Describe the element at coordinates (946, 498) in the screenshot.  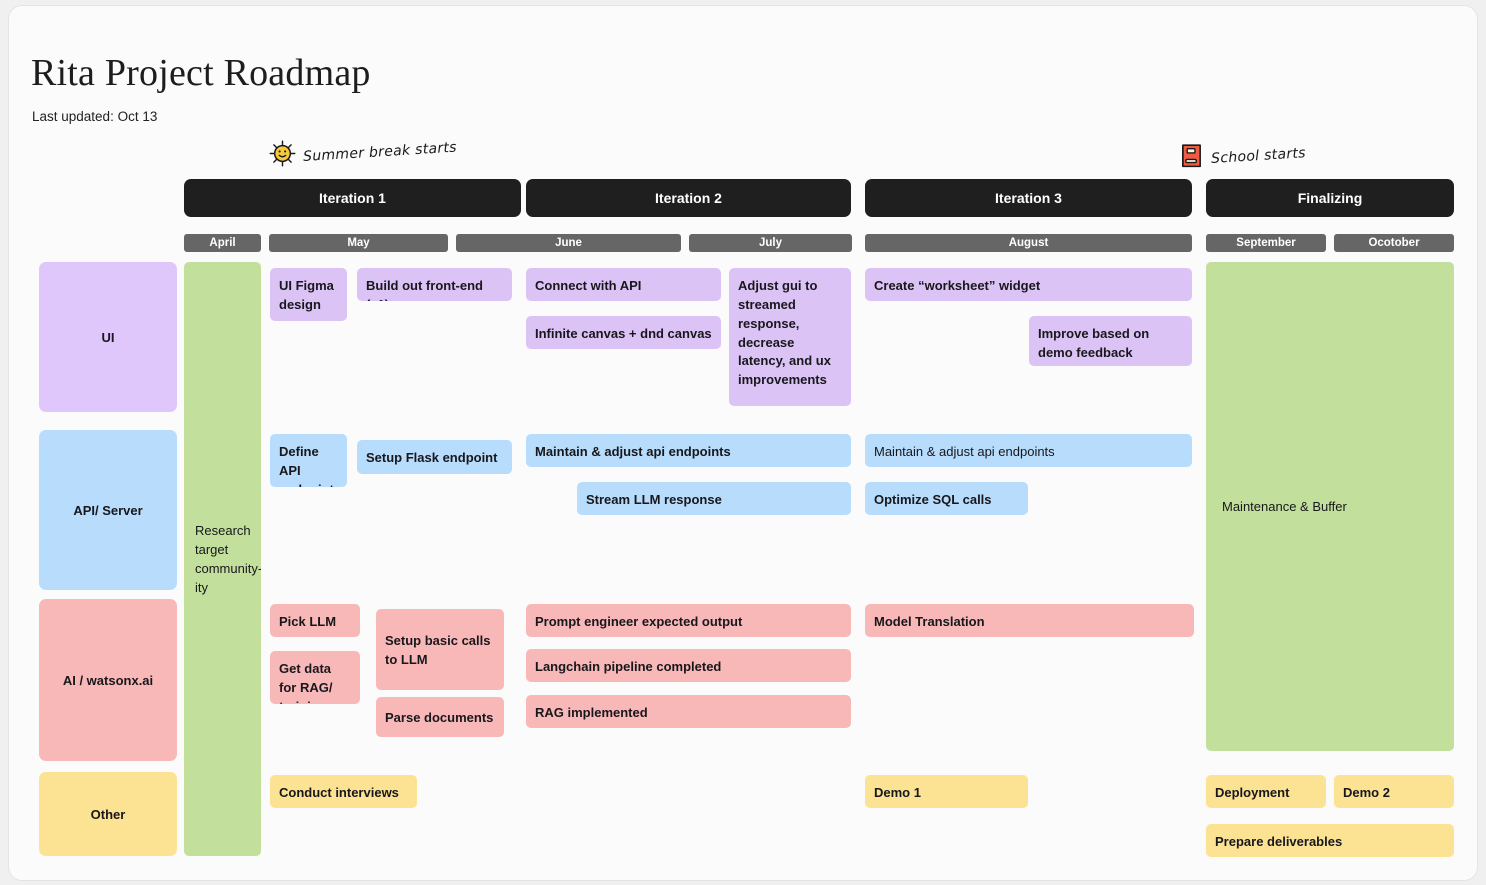
I see `task-optimize-sql-calls: Optimize SQL calls` at that location.